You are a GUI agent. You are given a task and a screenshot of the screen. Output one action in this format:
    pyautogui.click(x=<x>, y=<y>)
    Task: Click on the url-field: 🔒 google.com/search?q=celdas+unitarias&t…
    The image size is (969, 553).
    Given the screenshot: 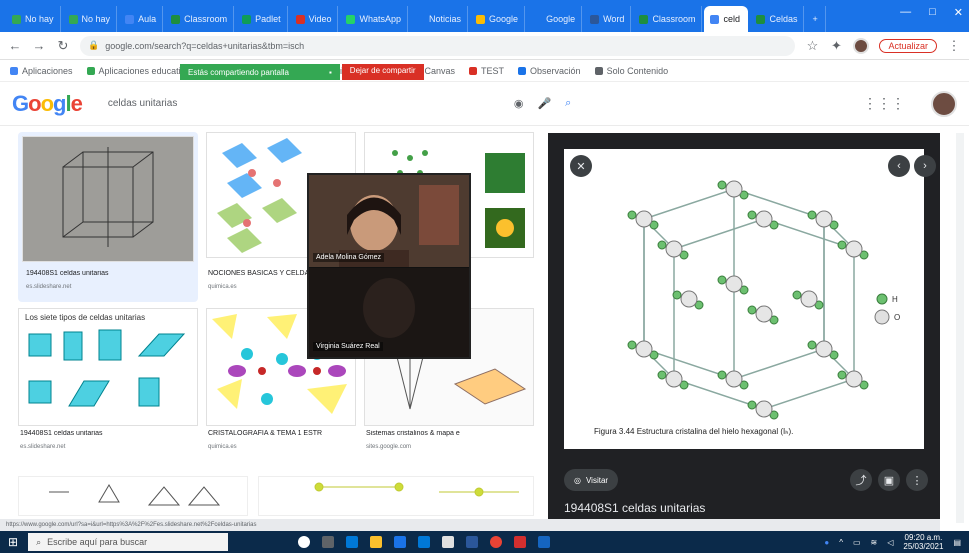 What is the action you would take?
    pyautogui.click(x=438, y=45)
    